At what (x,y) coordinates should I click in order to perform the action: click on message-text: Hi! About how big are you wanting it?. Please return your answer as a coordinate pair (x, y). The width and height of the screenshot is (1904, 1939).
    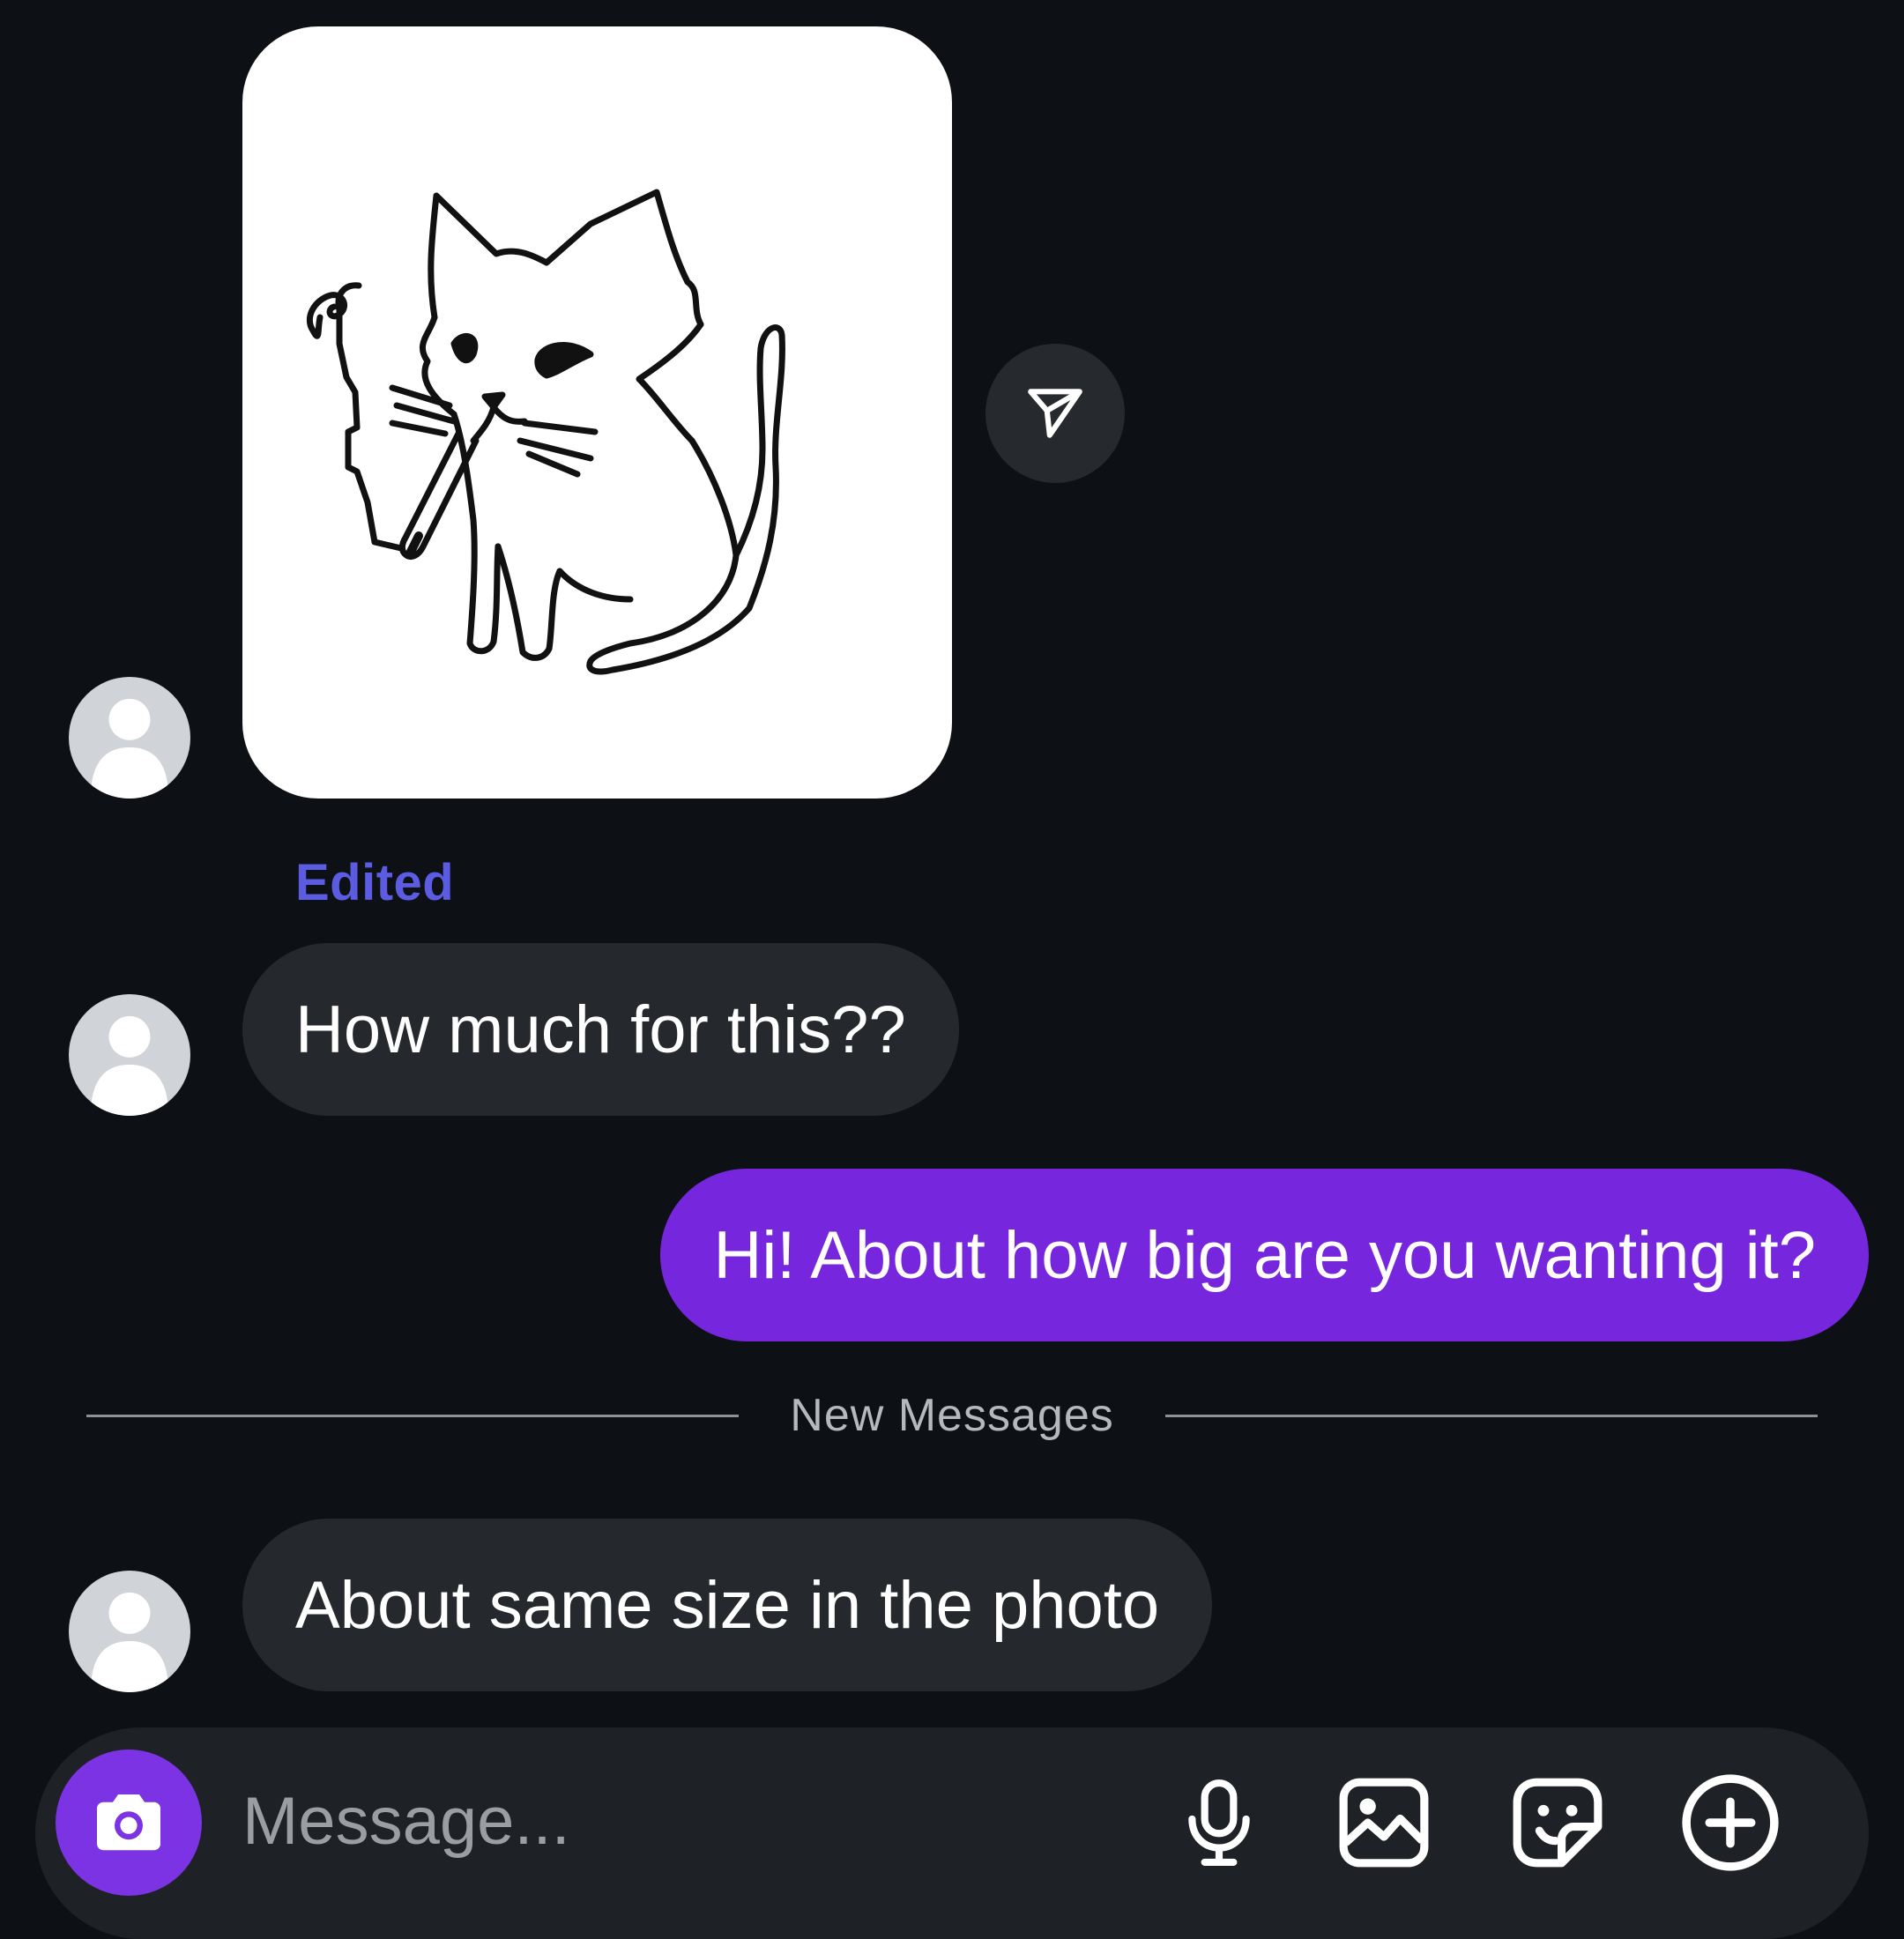
    Looking at the image, I should click on (1265, 1255).